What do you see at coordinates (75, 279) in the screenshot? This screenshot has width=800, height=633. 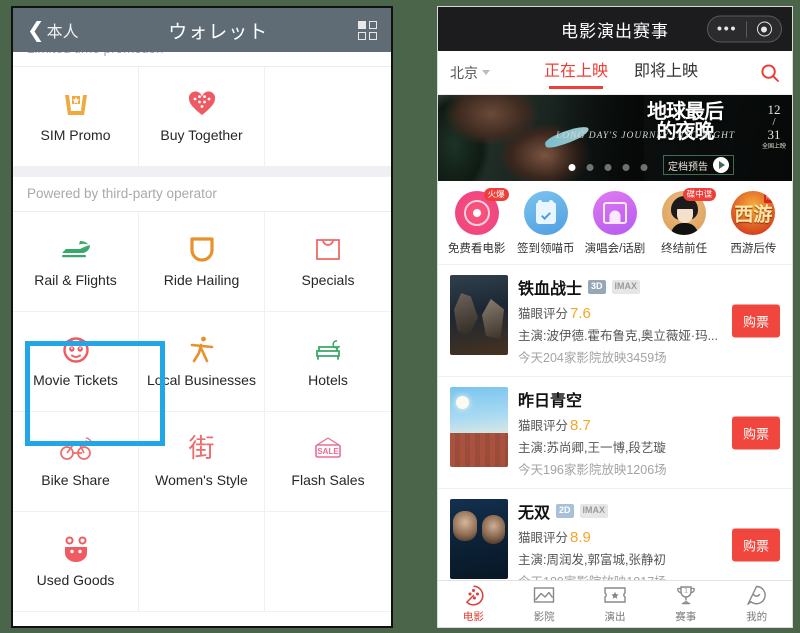 I see `tile-label: Rail & Flights` at bounding box center [75, 279].